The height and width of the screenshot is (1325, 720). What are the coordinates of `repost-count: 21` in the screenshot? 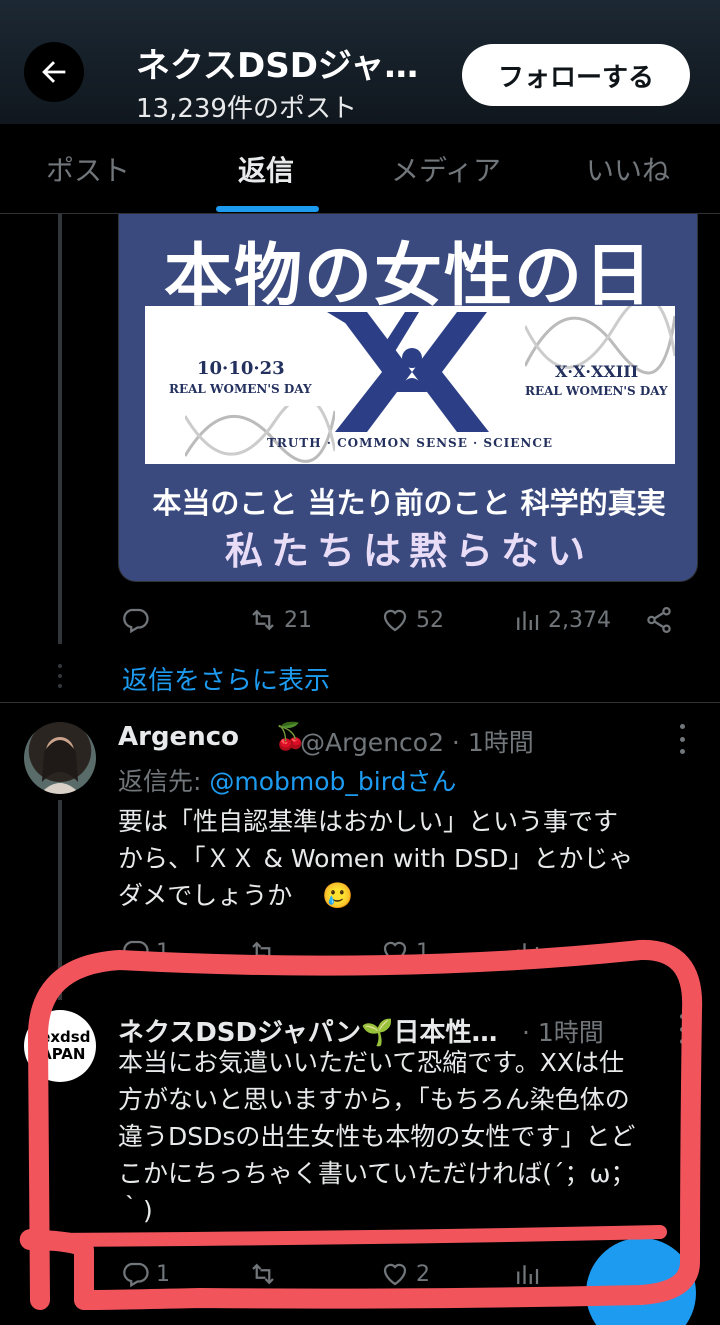 It's located at (298, 620).